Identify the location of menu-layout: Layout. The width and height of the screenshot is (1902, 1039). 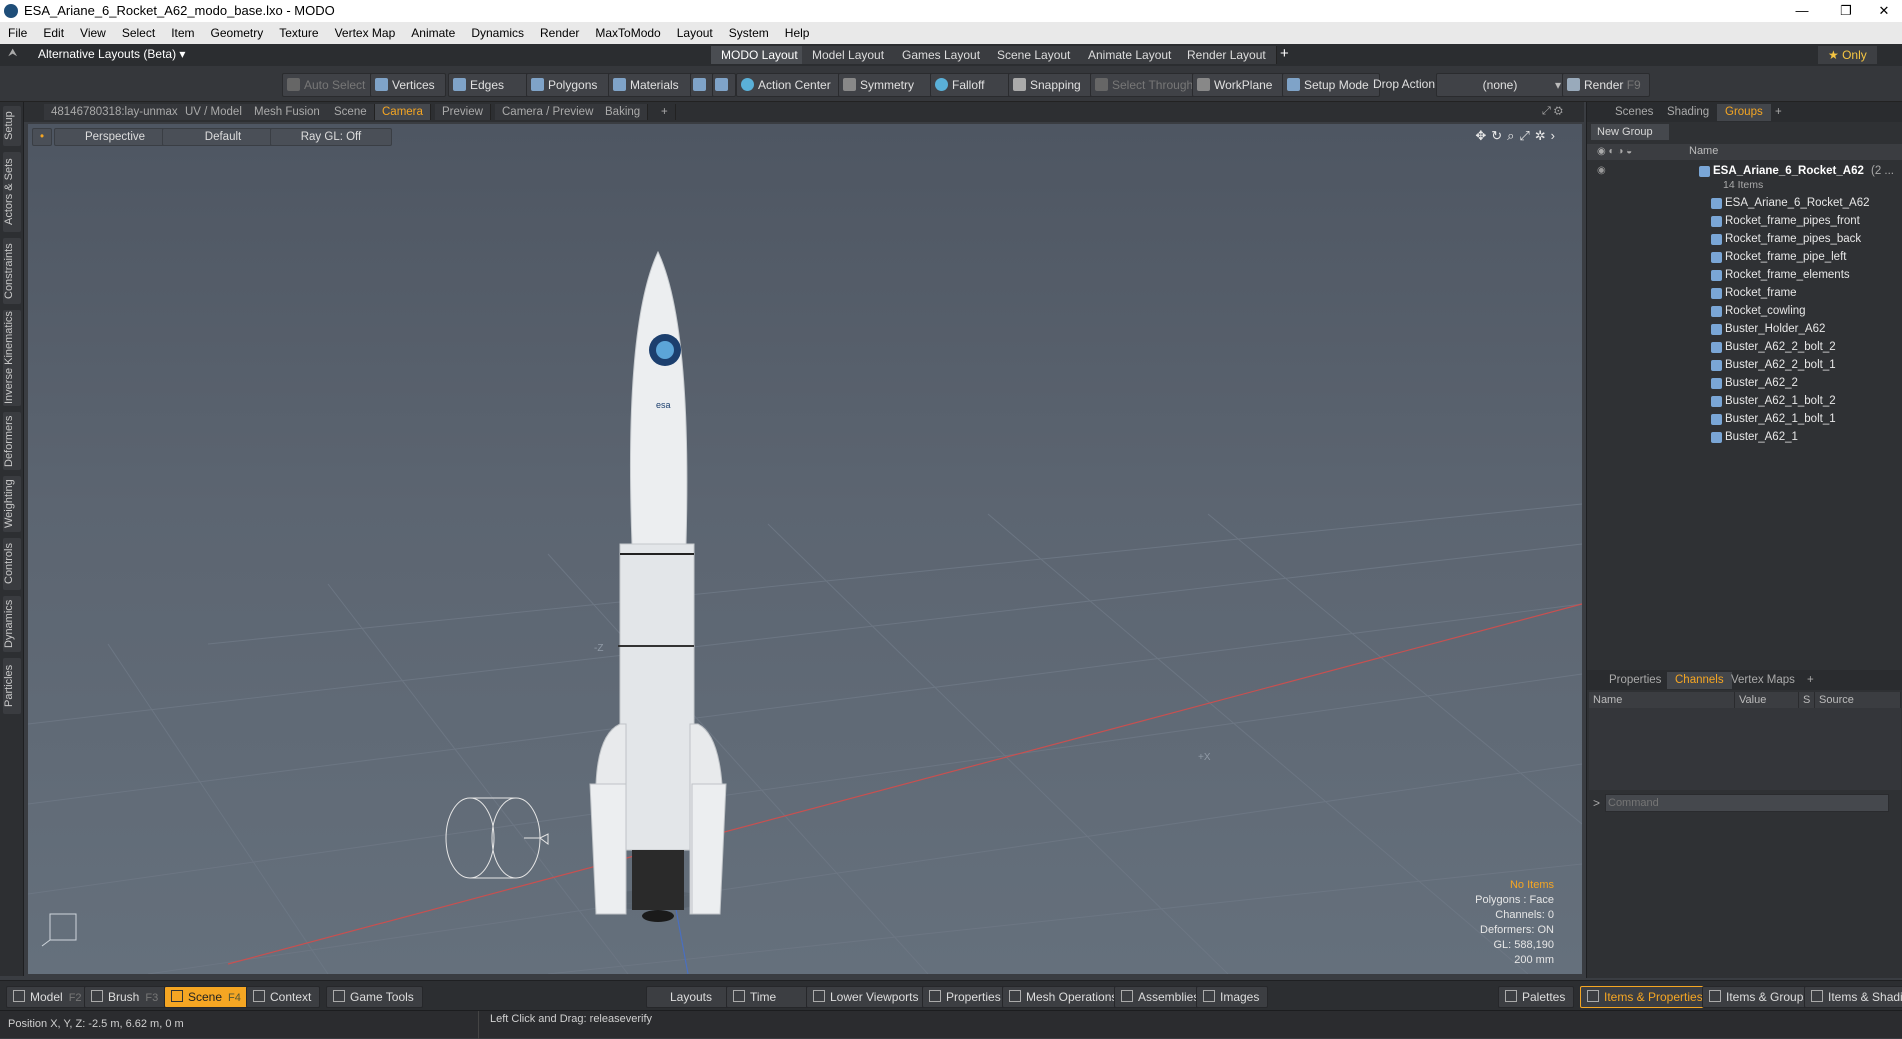
(695, 33).